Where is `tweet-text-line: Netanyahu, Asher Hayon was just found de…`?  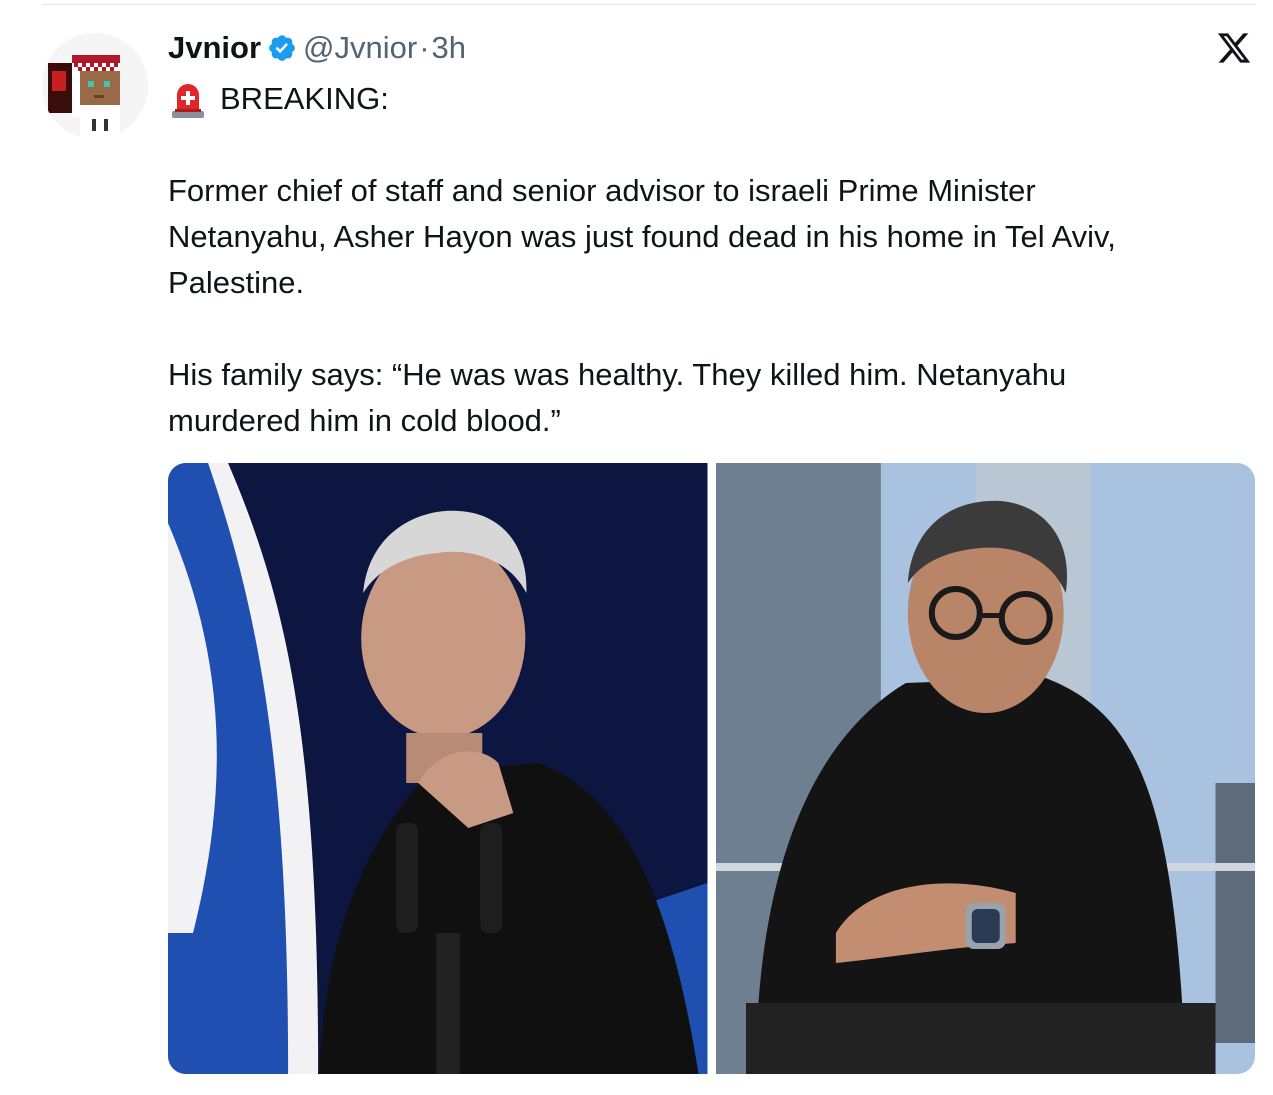 tweet-text-line: Netanyahu, Asher Hayon was just found de… is located at coordinates (642, 236).